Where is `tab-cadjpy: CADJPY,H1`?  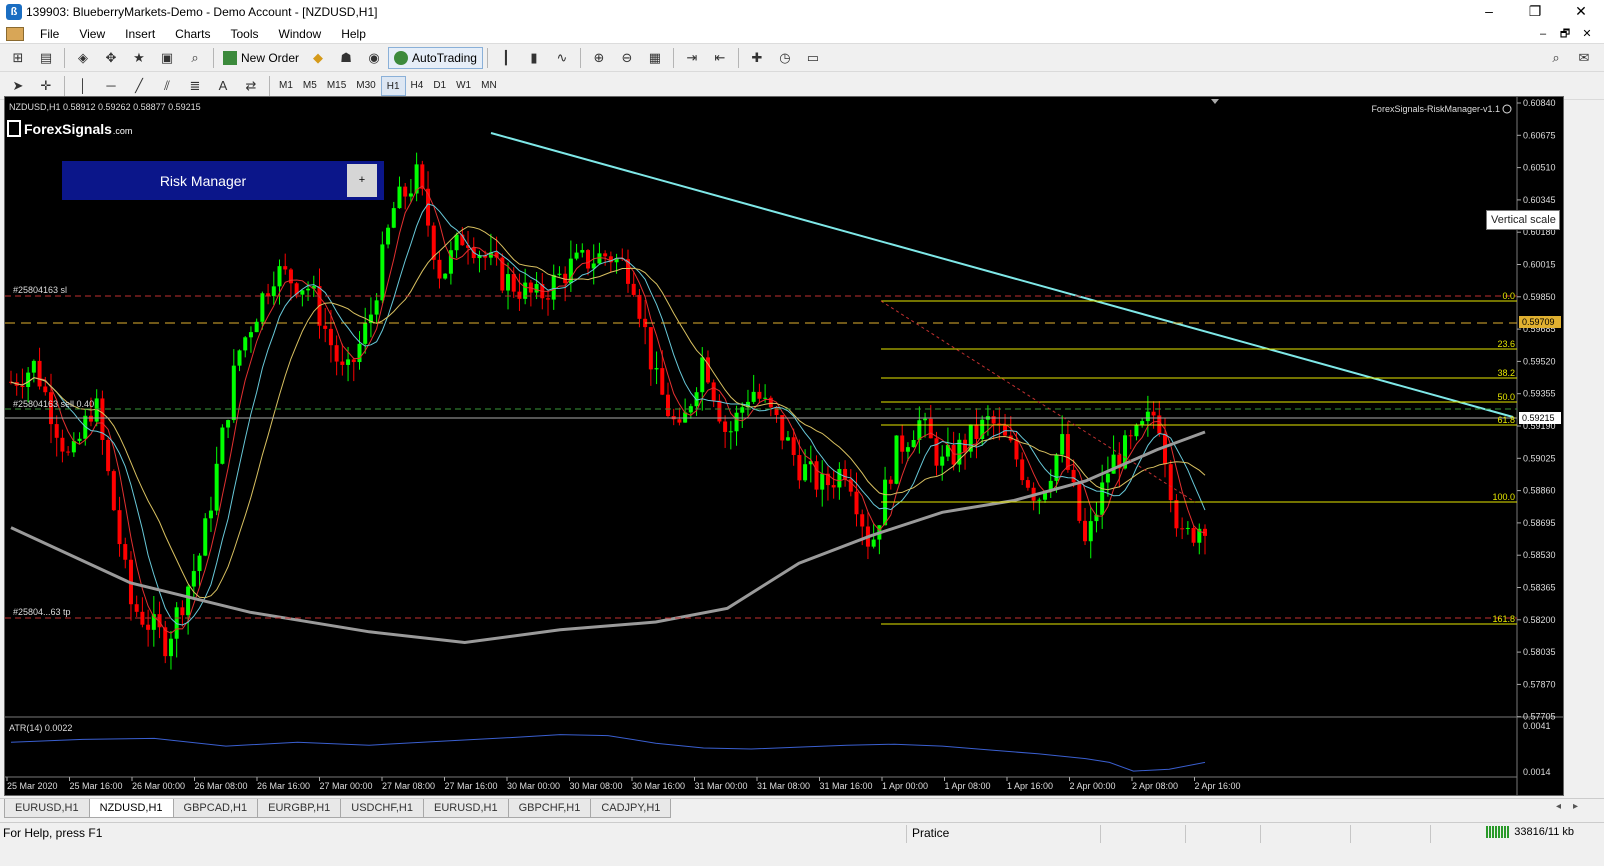
tab-cadjpy: CADJPY,H1 is located at coordinates (631, 808).